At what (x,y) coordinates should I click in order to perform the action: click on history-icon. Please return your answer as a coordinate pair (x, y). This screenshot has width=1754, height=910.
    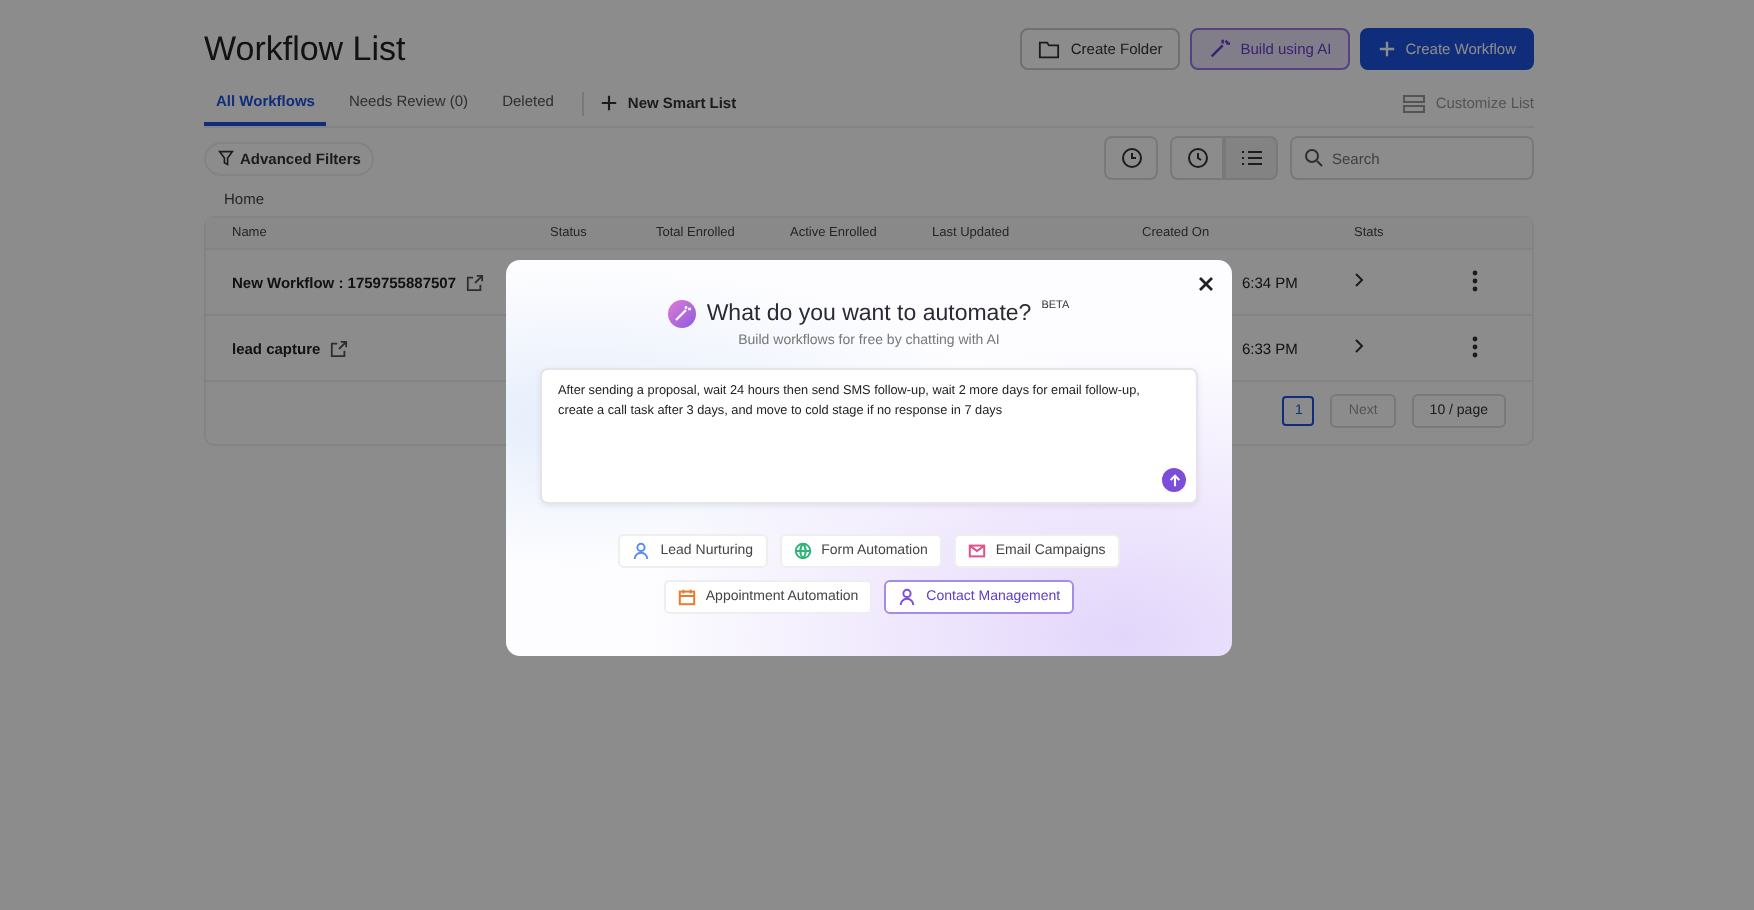
    Looking at the image, I should click on (1131, 158).